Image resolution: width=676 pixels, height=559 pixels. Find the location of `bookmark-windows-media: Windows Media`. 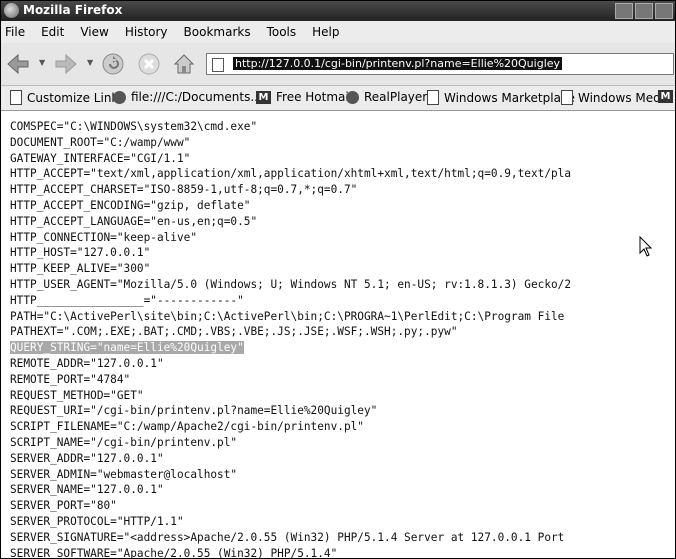

bookmark-windows-media: Windows Media is located at coordinates (616, 97).